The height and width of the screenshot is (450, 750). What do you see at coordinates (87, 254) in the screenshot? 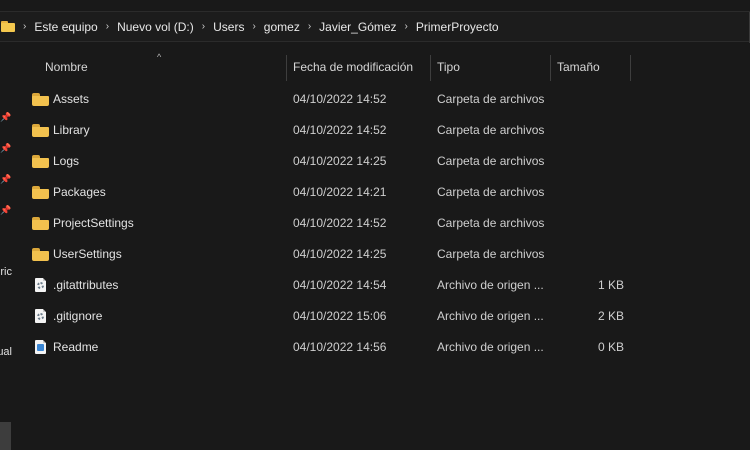
I see `file-name: UserSettings` at bounding box center [87, 254].